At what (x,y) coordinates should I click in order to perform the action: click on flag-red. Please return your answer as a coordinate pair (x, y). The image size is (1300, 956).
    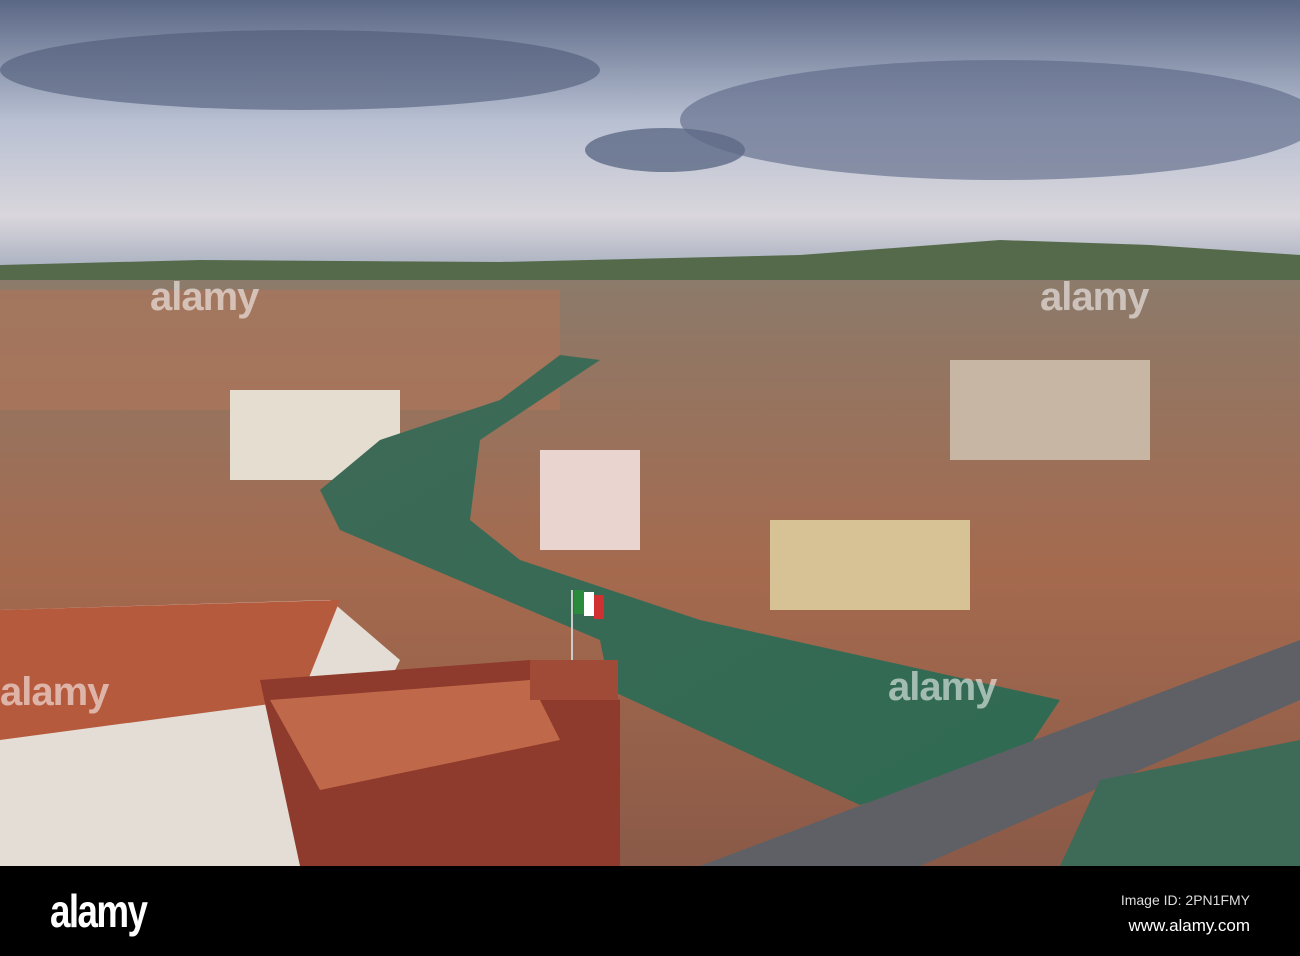
    Looking at the image, I should click on (599, 607).